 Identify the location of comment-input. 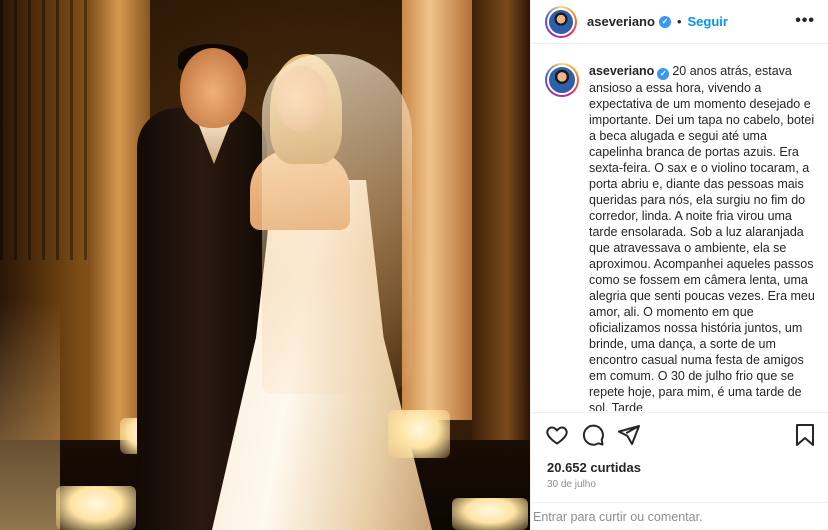
(673, 516).